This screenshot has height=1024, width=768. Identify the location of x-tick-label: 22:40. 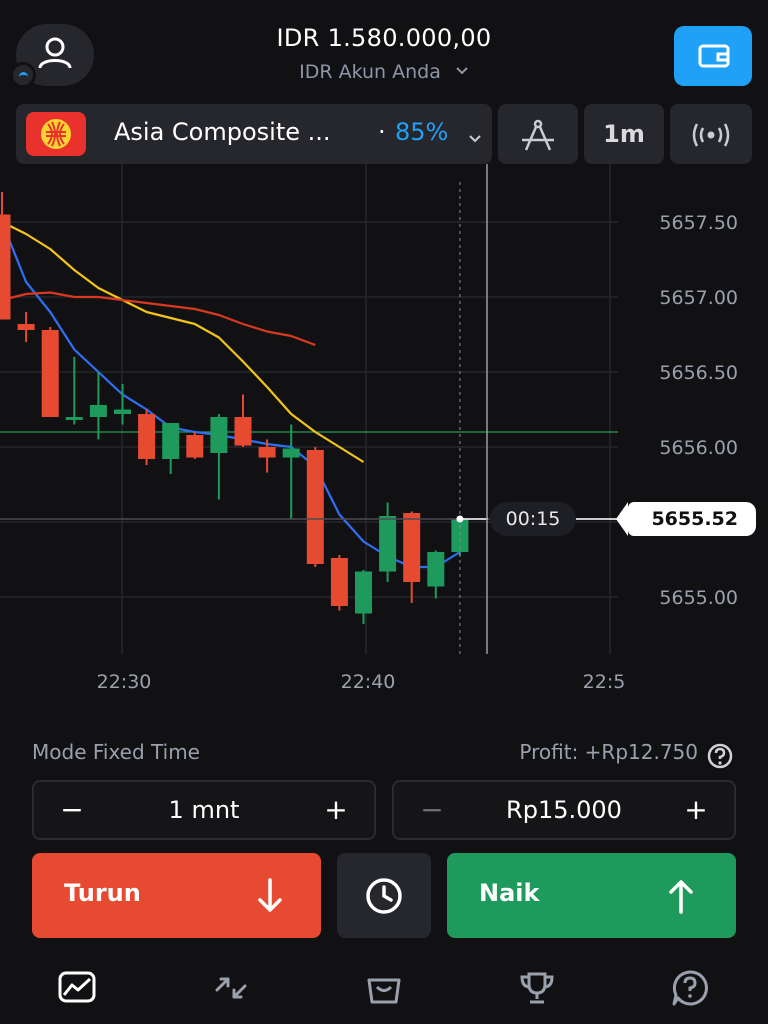
(368, 682).